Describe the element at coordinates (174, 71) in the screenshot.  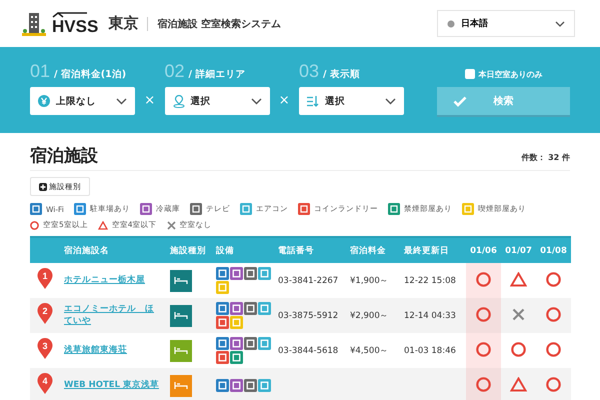
I see `step-number: 02` at that location.